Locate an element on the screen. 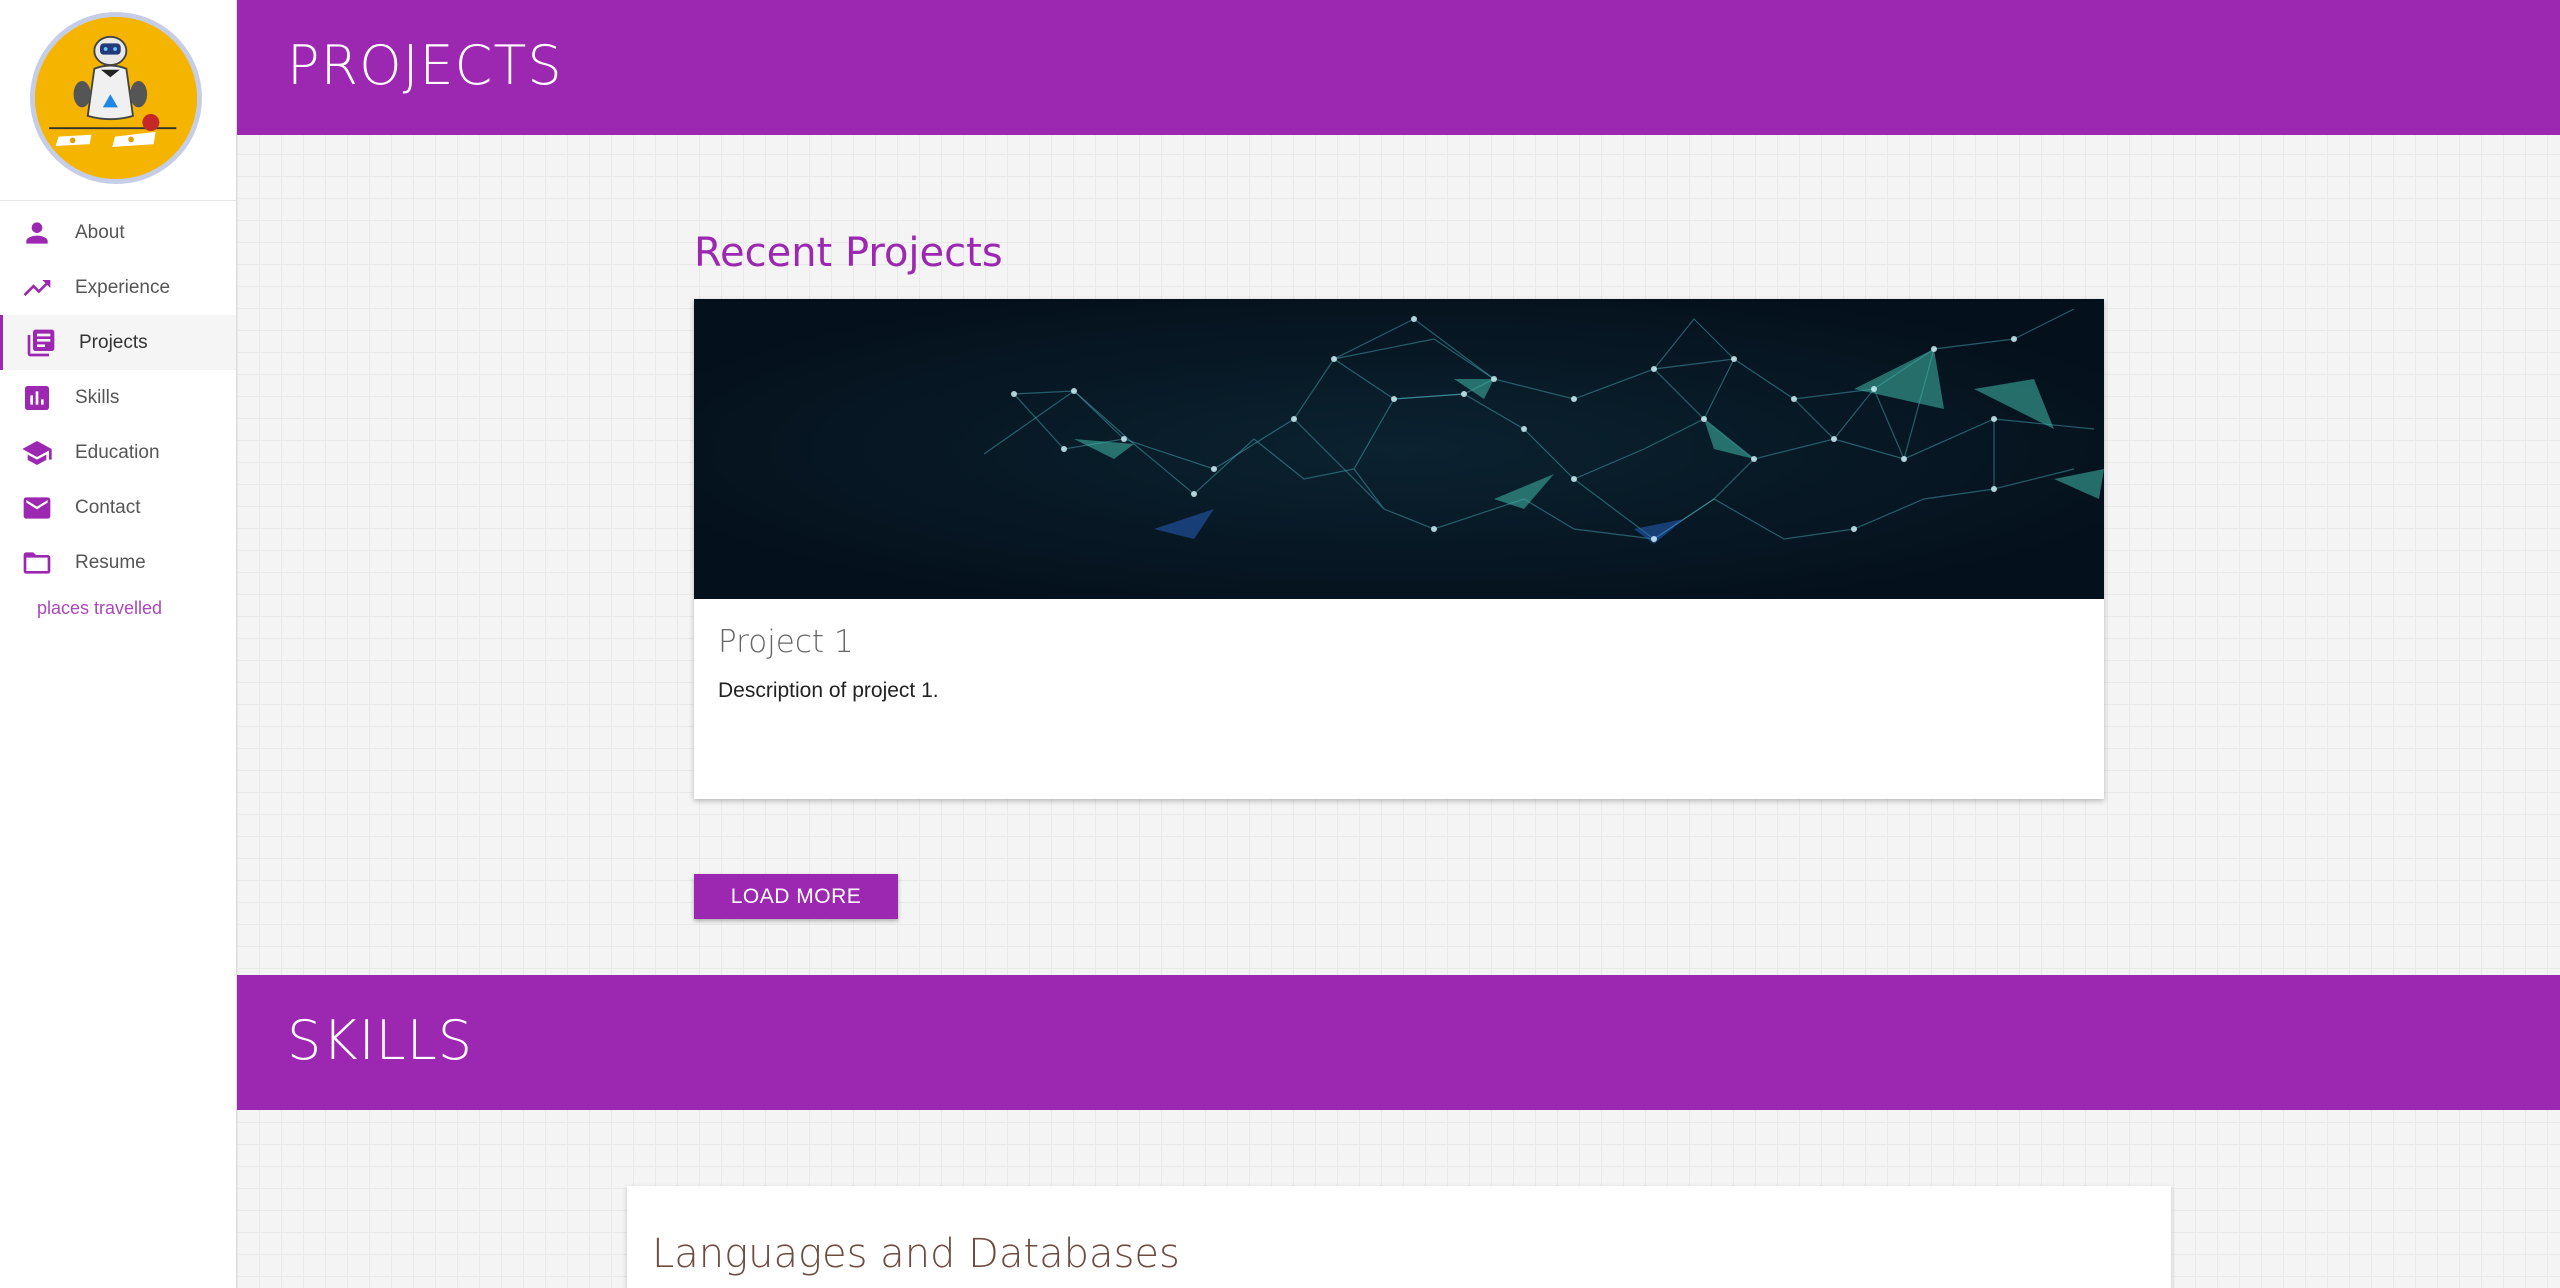  sidebar-item-skills: Skills is located at coordinates (118, 397).